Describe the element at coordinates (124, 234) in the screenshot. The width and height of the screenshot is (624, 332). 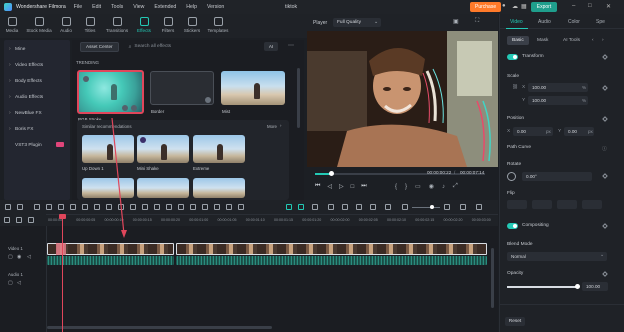
I see `annotation-arrowhead` at that location.